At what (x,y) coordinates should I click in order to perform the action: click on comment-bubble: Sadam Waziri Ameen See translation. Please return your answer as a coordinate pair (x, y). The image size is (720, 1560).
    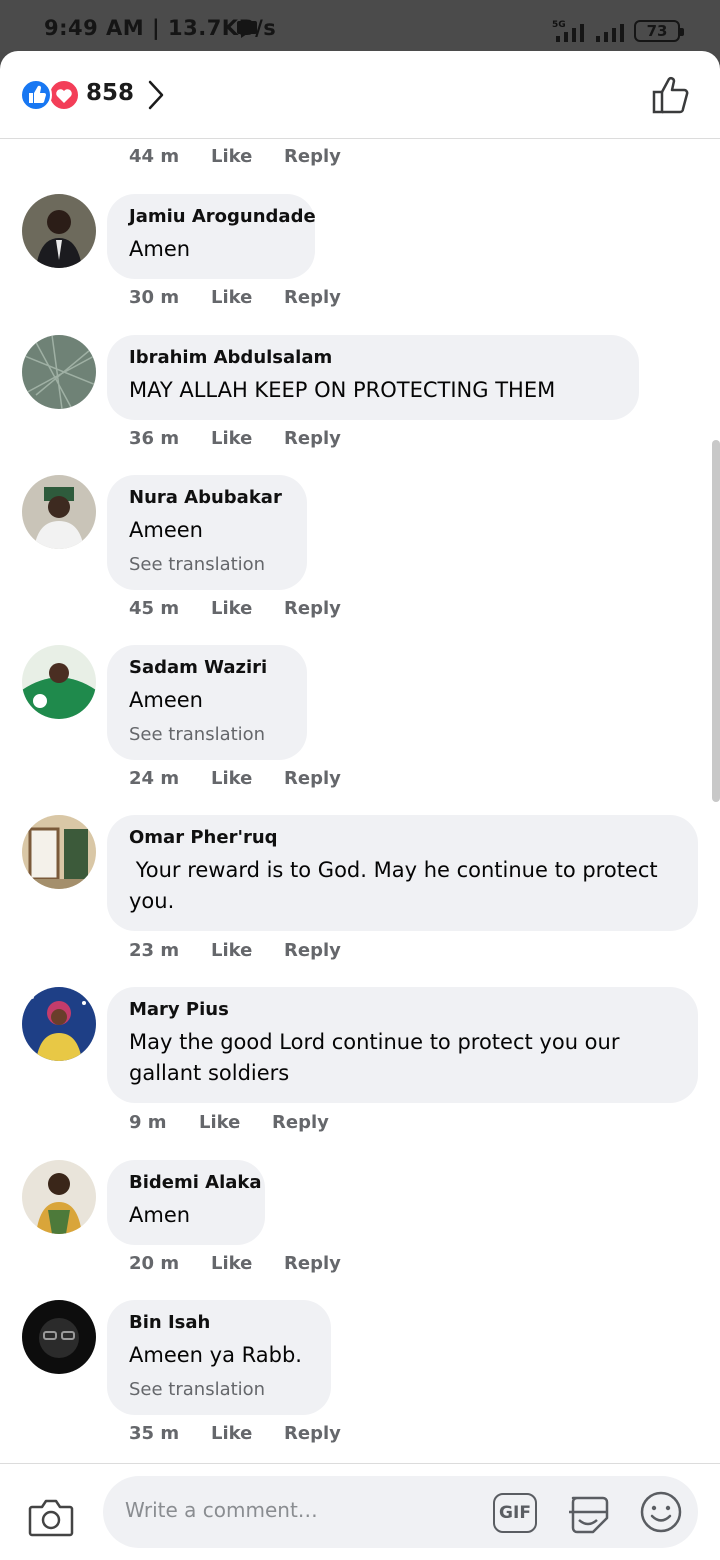
    Looking at the image, I should click on (207, 702).